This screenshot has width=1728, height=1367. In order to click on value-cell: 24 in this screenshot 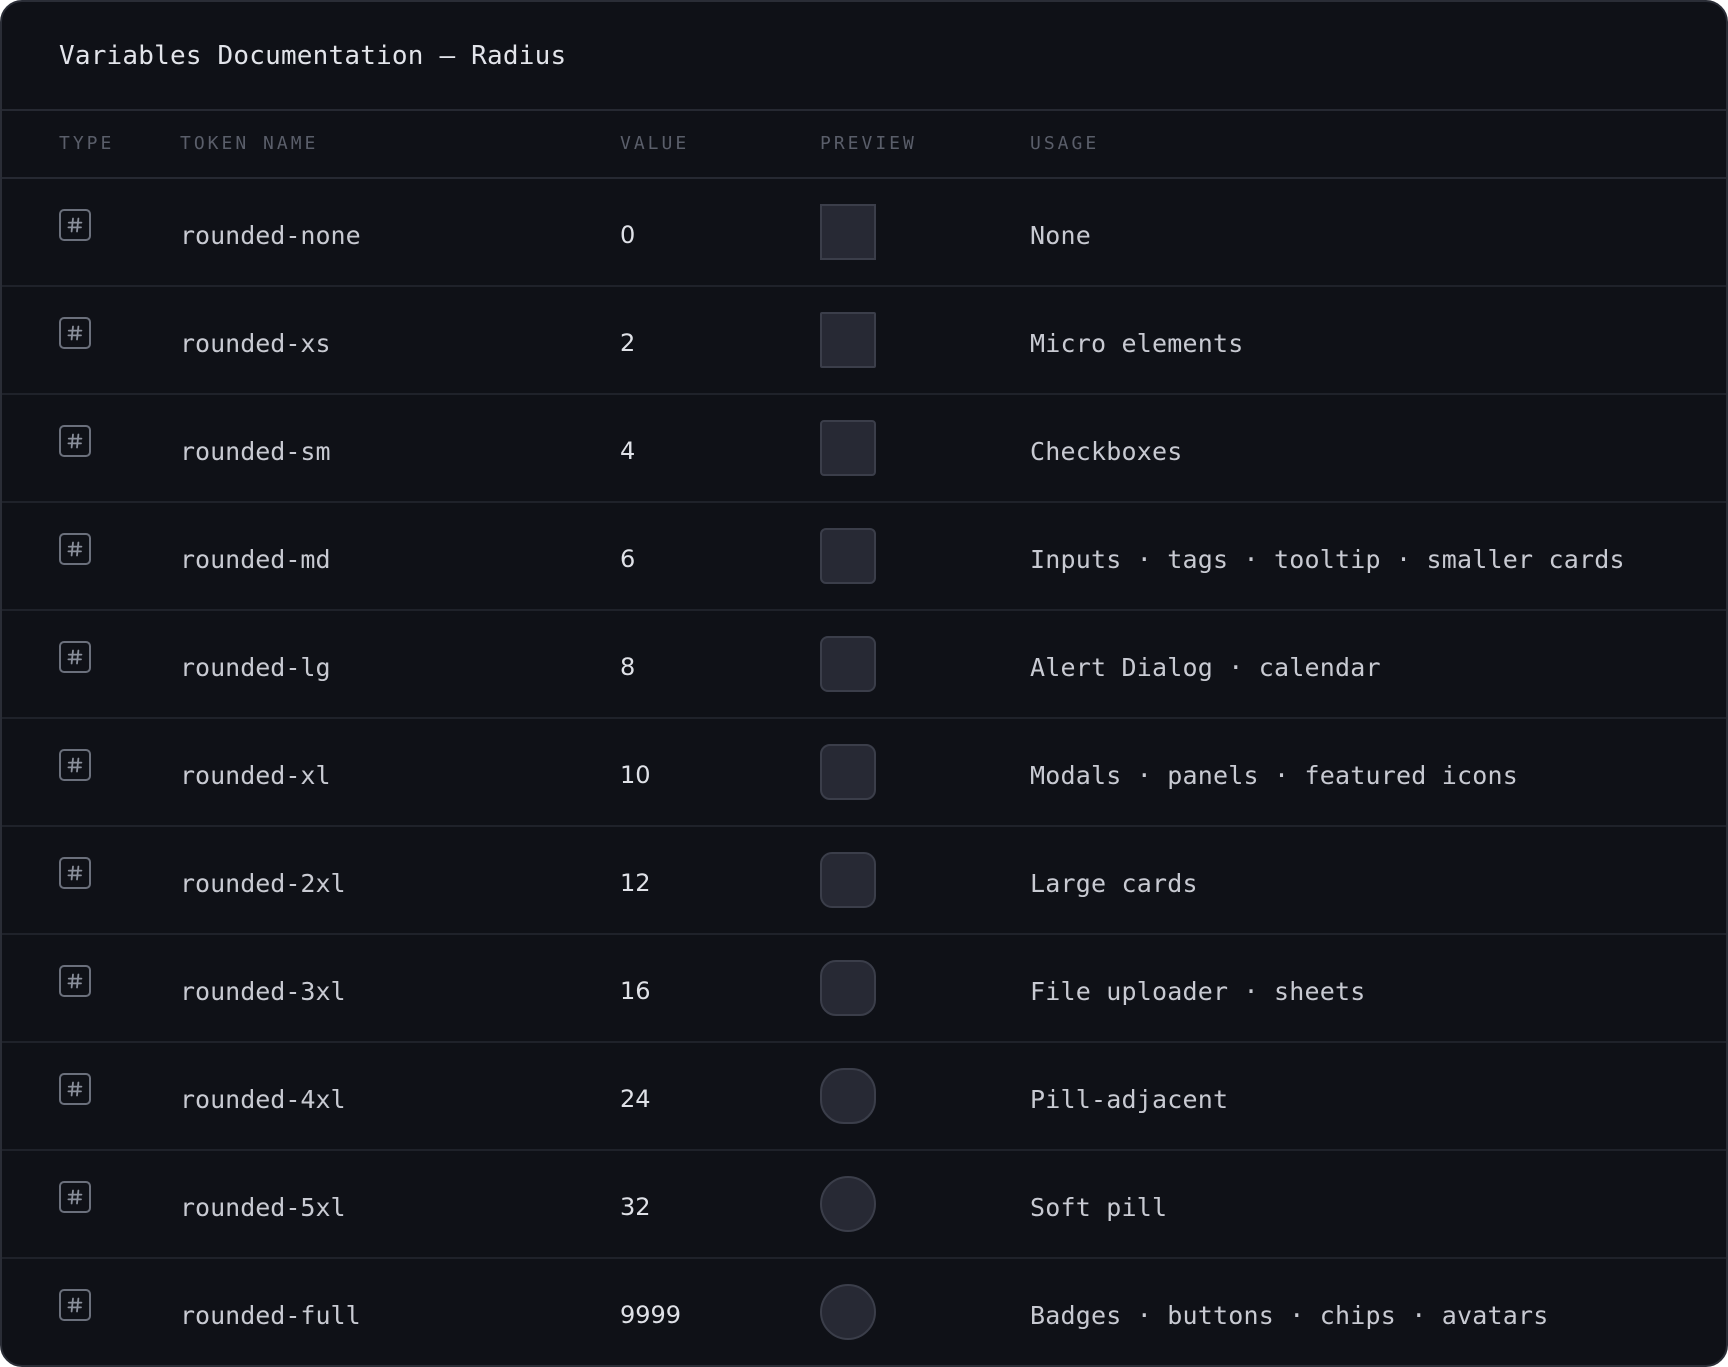, I will do `click(635, 1096)`.